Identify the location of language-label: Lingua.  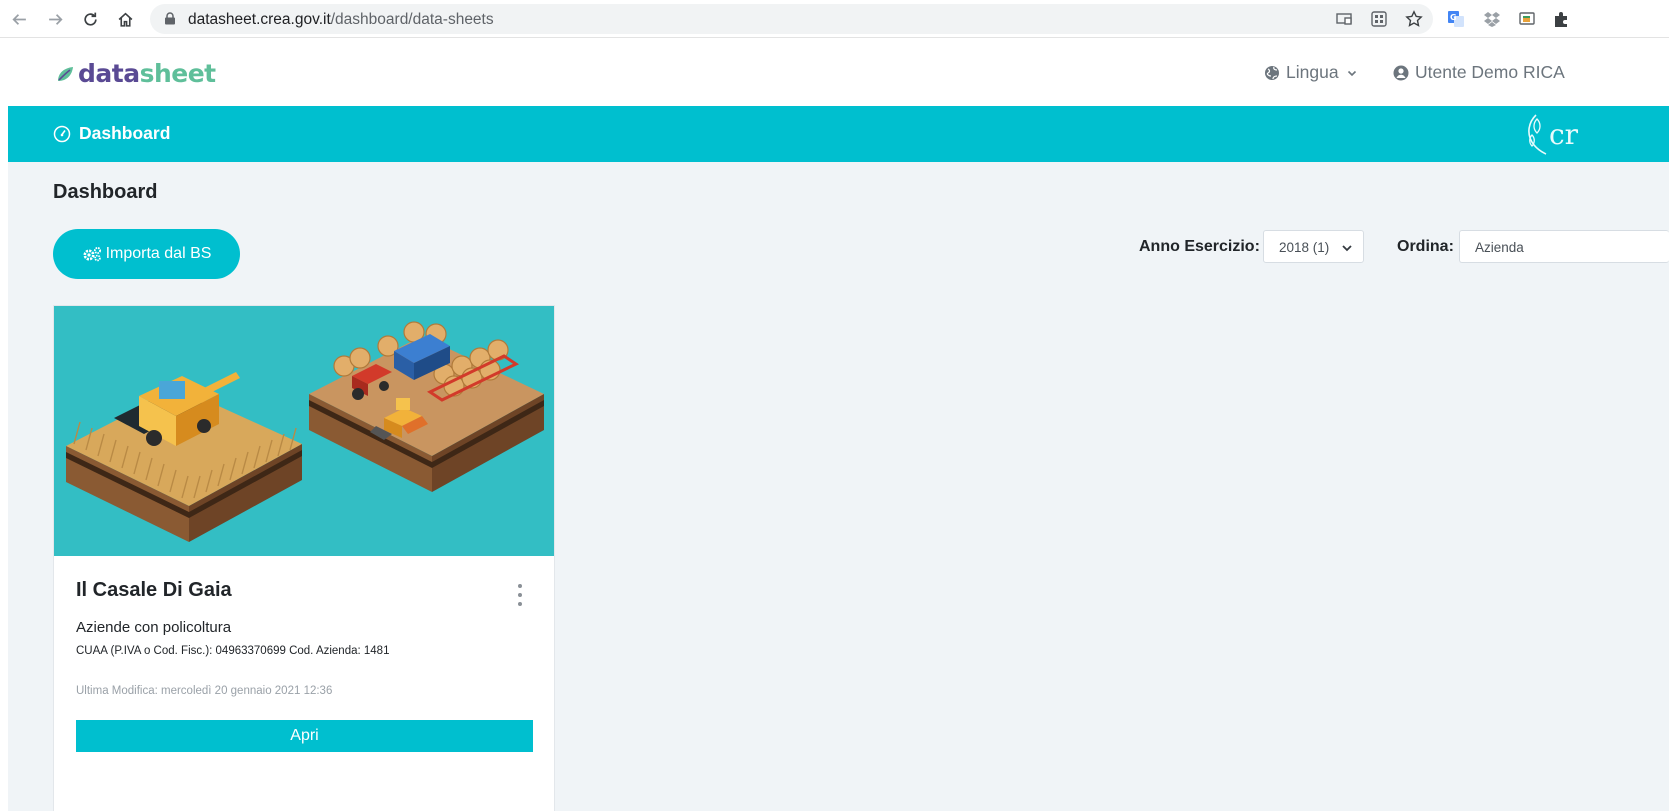
(1312, 72).